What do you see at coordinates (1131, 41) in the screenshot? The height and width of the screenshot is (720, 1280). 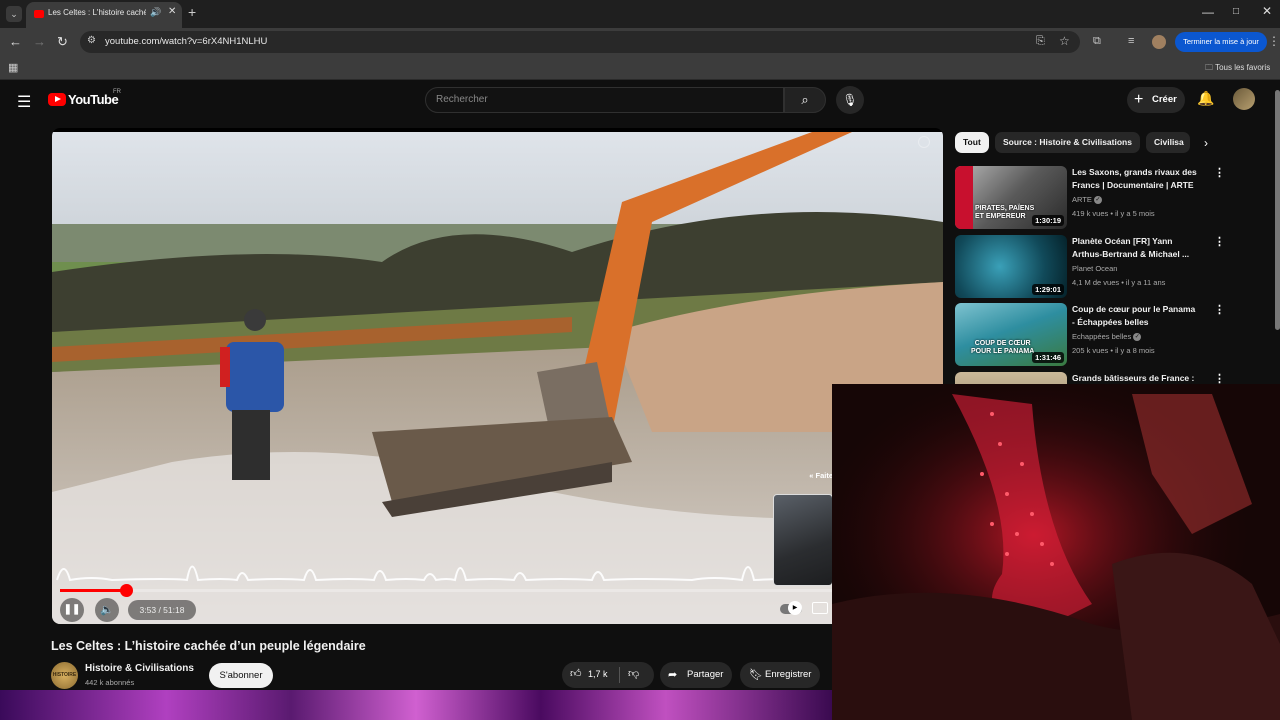 I see `media-controls-icon: ≡` at bounding box center [1131, 41].